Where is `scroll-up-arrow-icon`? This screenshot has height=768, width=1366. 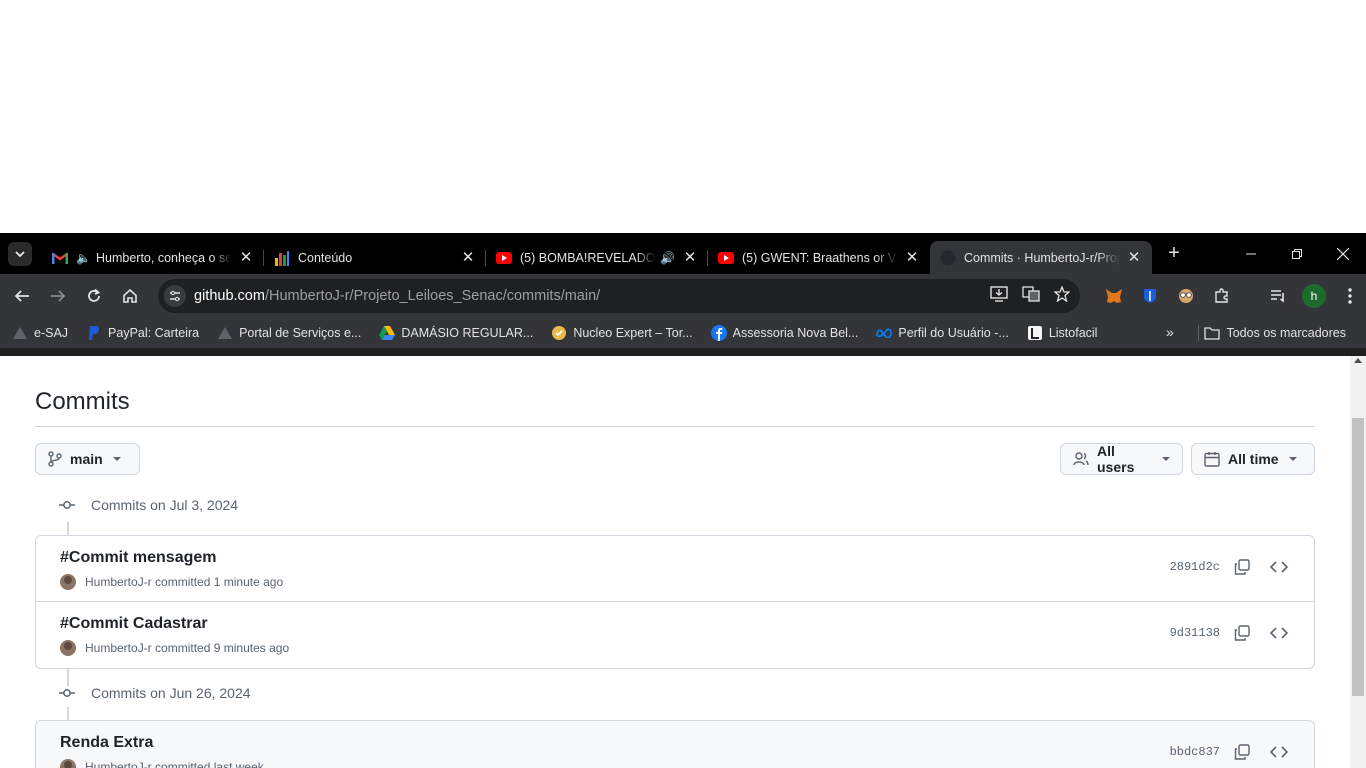 scroll-up-arrow-icon is located at coordinates (1358, 360).